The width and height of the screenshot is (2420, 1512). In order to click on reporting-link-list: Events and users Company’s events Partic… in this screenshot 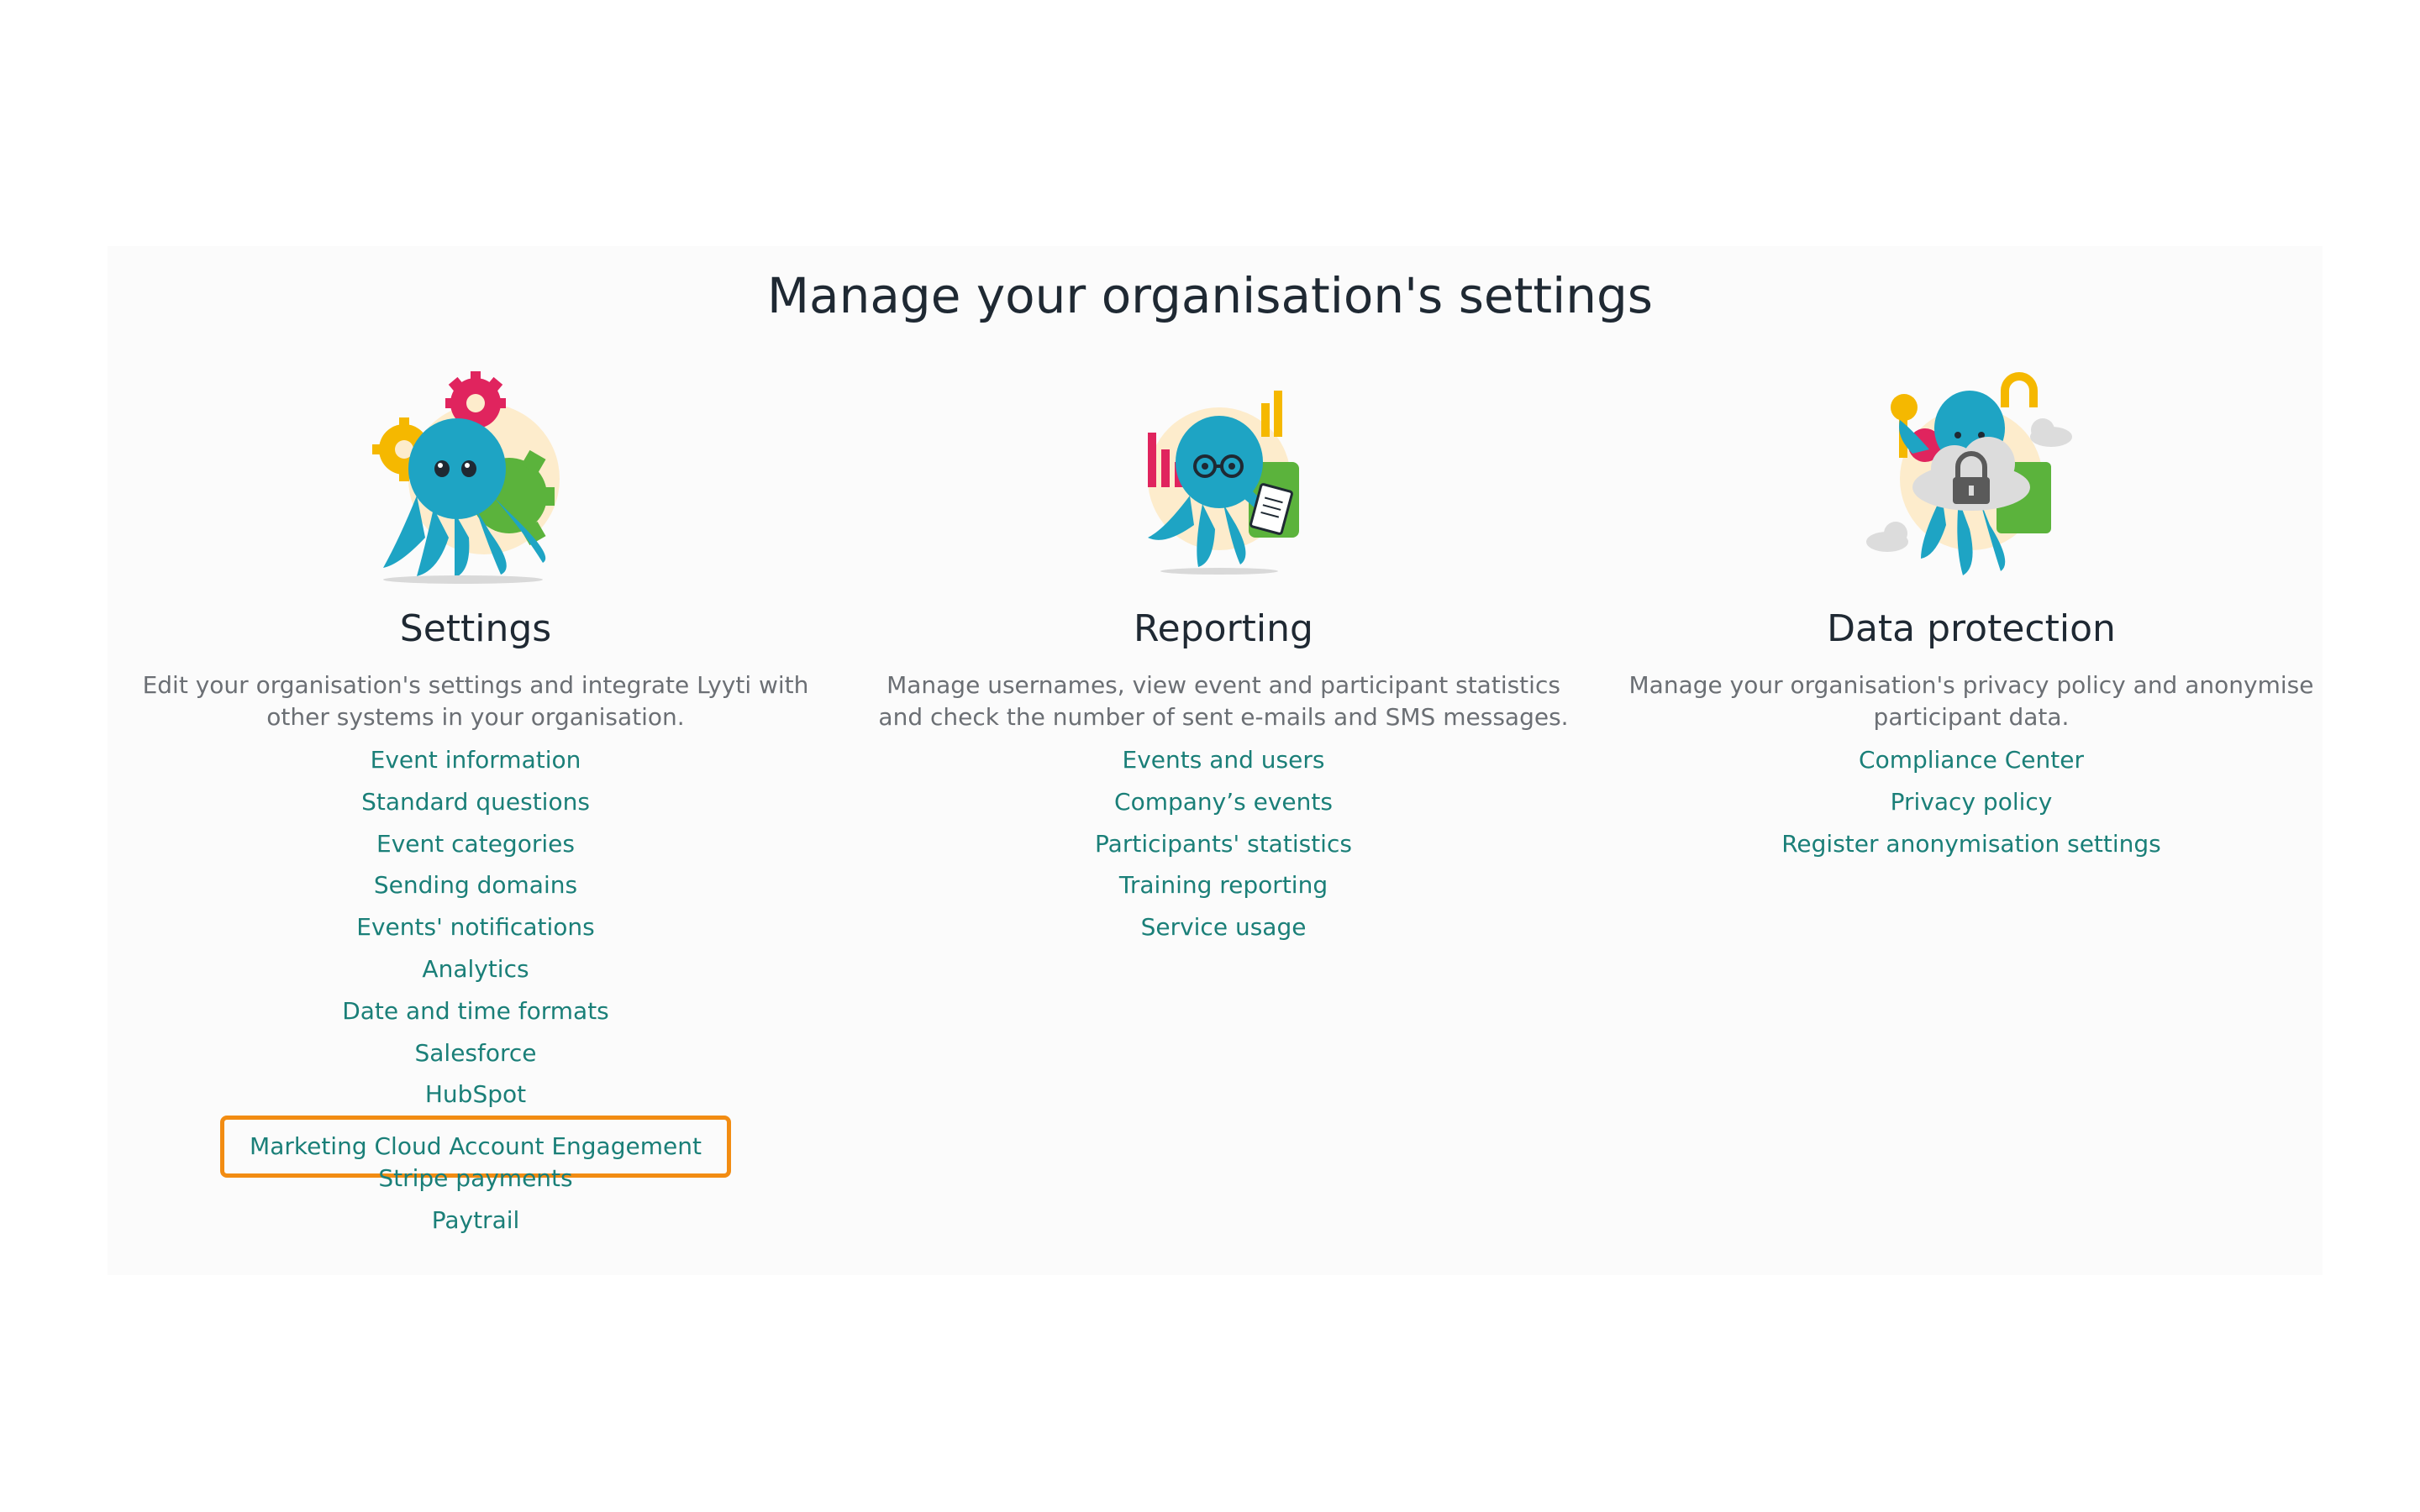, I will do `click(1224, 848)`.